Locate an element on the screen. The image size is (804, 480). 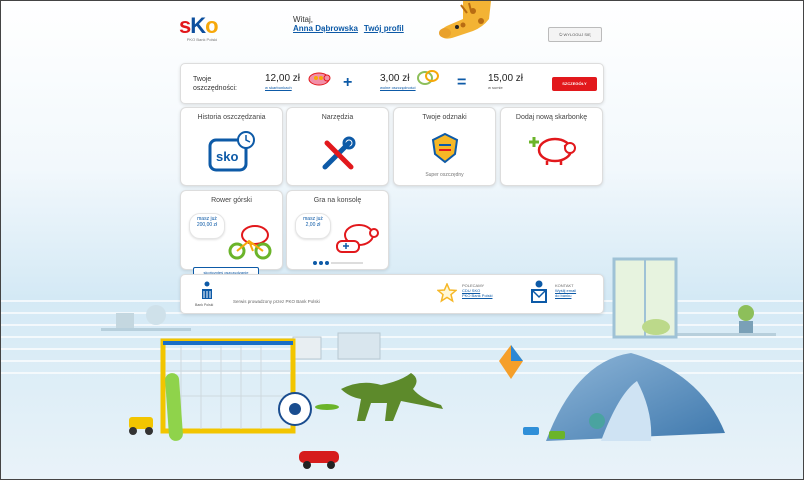
user-name-link: Anna Dąbrowska is located at coordinates (325, 28).